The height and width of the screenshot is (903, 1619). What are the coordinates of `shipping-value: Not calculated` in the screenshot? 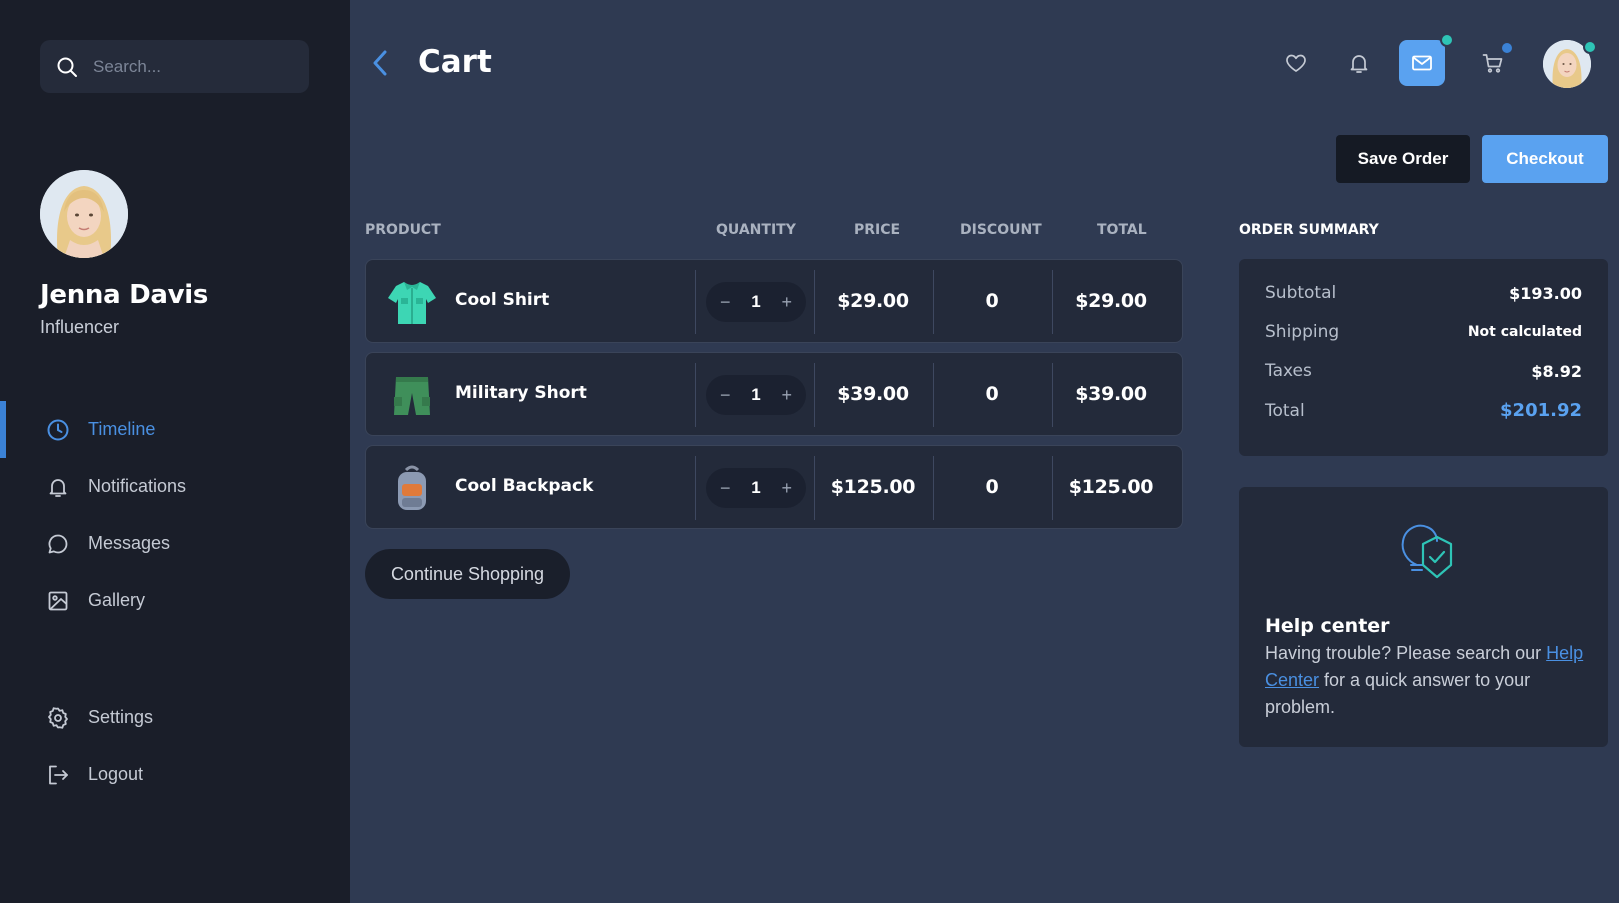 It's located at (1524, 332).